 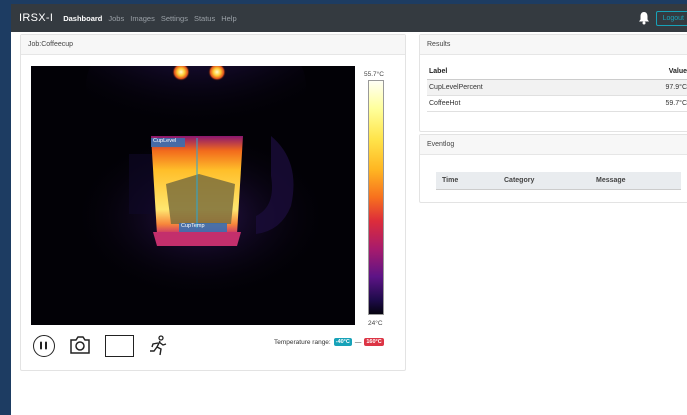 I want to click on temp-low-badge: -40°C, so click(x=342, y=342).